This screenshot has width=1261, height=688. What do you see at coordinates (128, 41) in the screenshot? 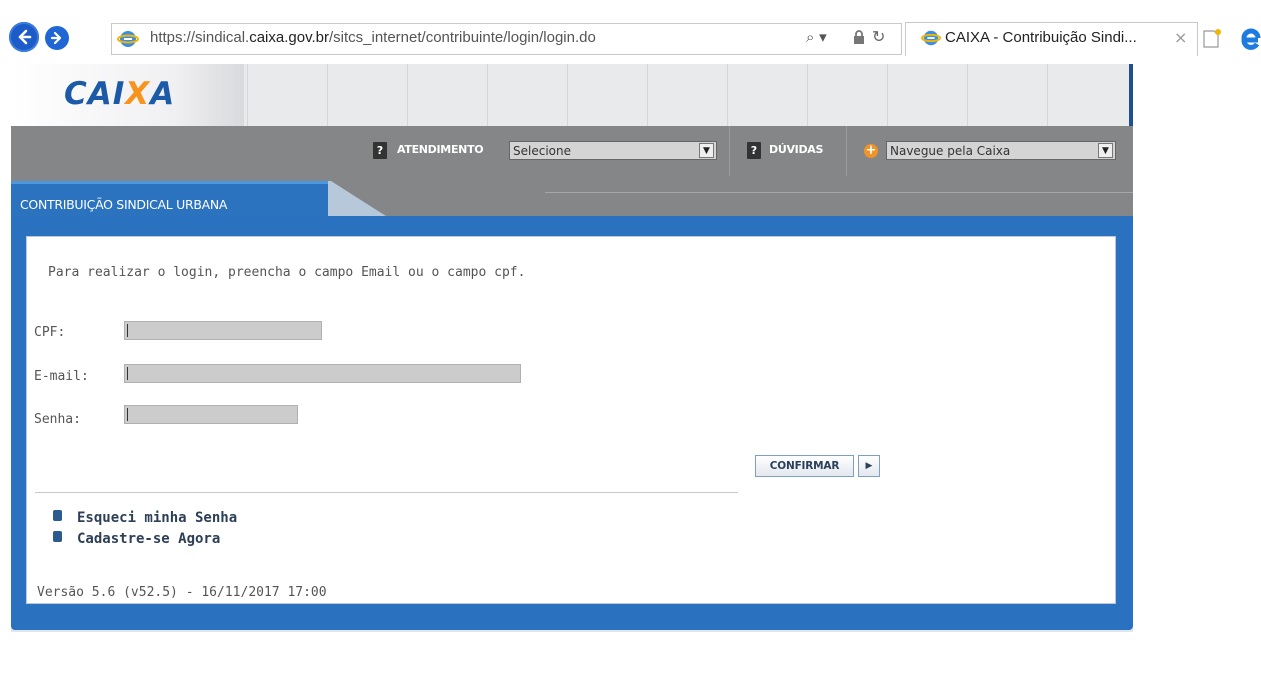
I see `ie-page-icon` at bounding box center [128, 41].